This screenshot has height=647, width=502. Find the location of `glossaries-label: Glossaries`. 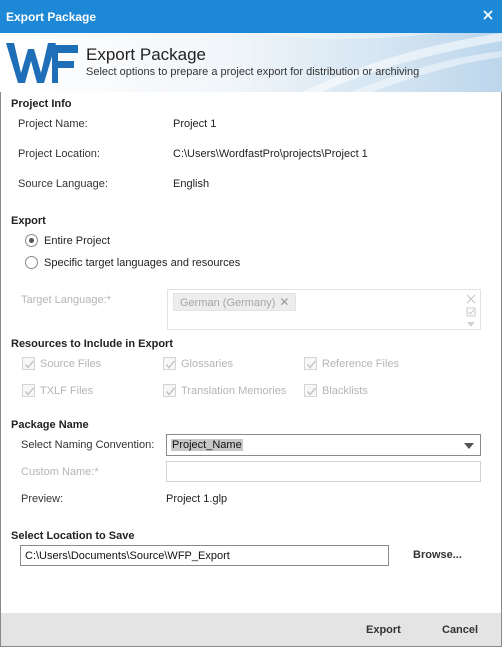

glossaries-label: Glossaries is located at coordinates (207, 364).